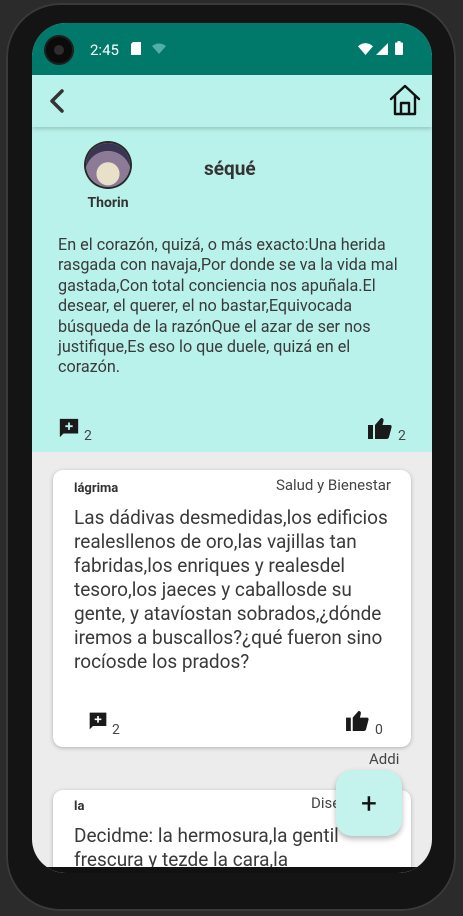  What do you see at coordinates (79, 806) in the screenshot?
I see `card-author: la` at bounding box center [79, 806].